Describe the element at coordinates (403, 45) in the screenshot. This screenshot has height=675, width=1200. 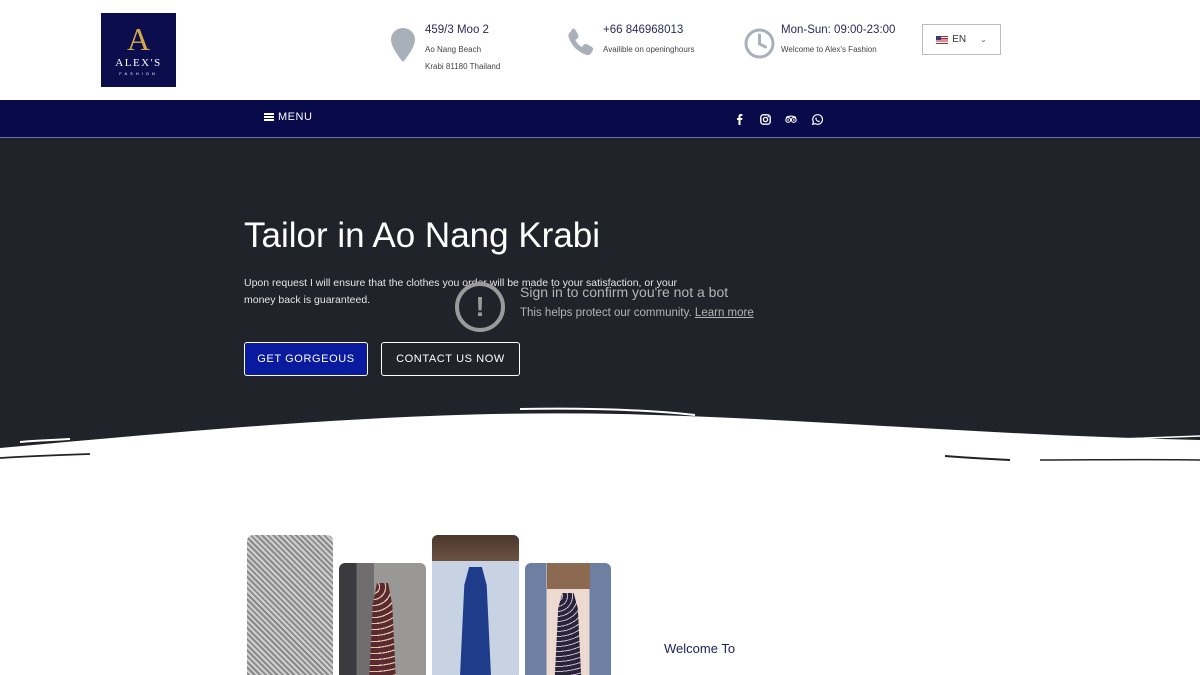
I see `map-pin-icon` at that location.